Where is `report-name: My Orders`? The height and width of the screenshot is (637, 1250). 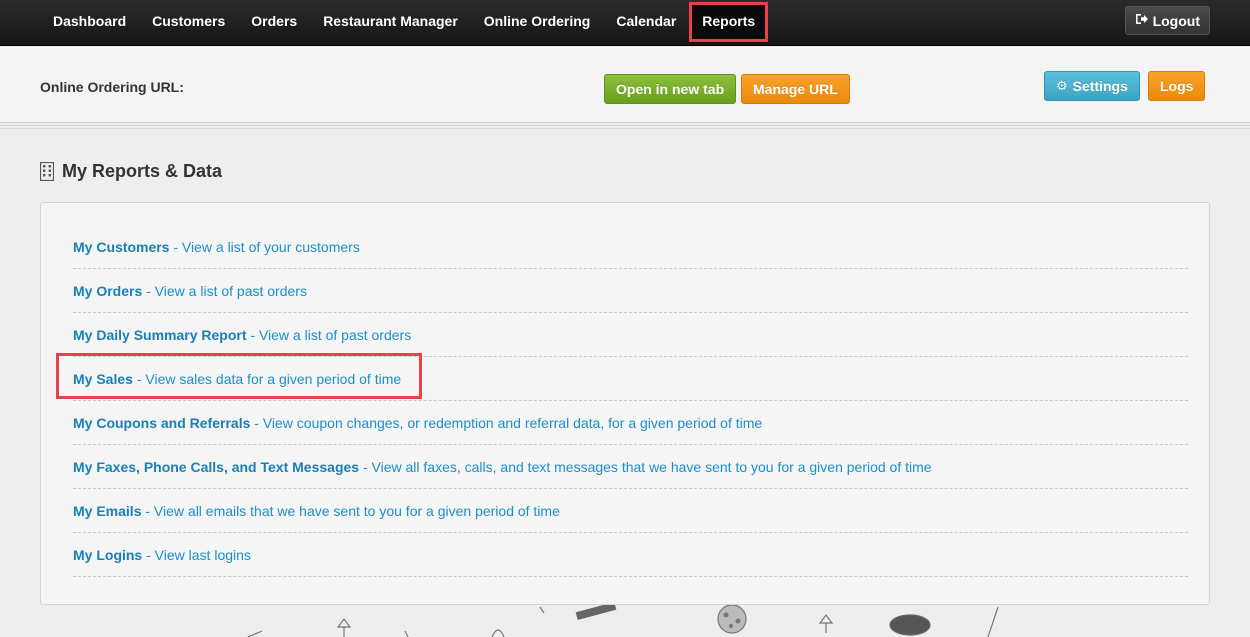 report-name: My Orders is located at coordinates (108, 290).